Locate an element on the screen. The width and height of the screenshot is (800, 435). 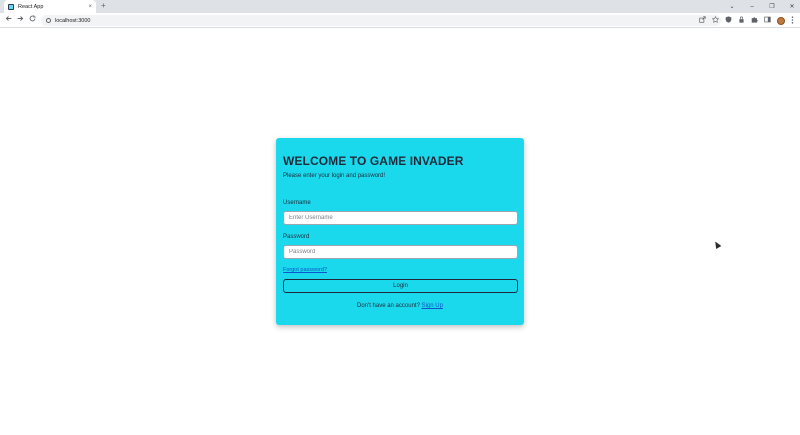
browser-toolbar: localhost:3000 is located at coordinates (400, 20).